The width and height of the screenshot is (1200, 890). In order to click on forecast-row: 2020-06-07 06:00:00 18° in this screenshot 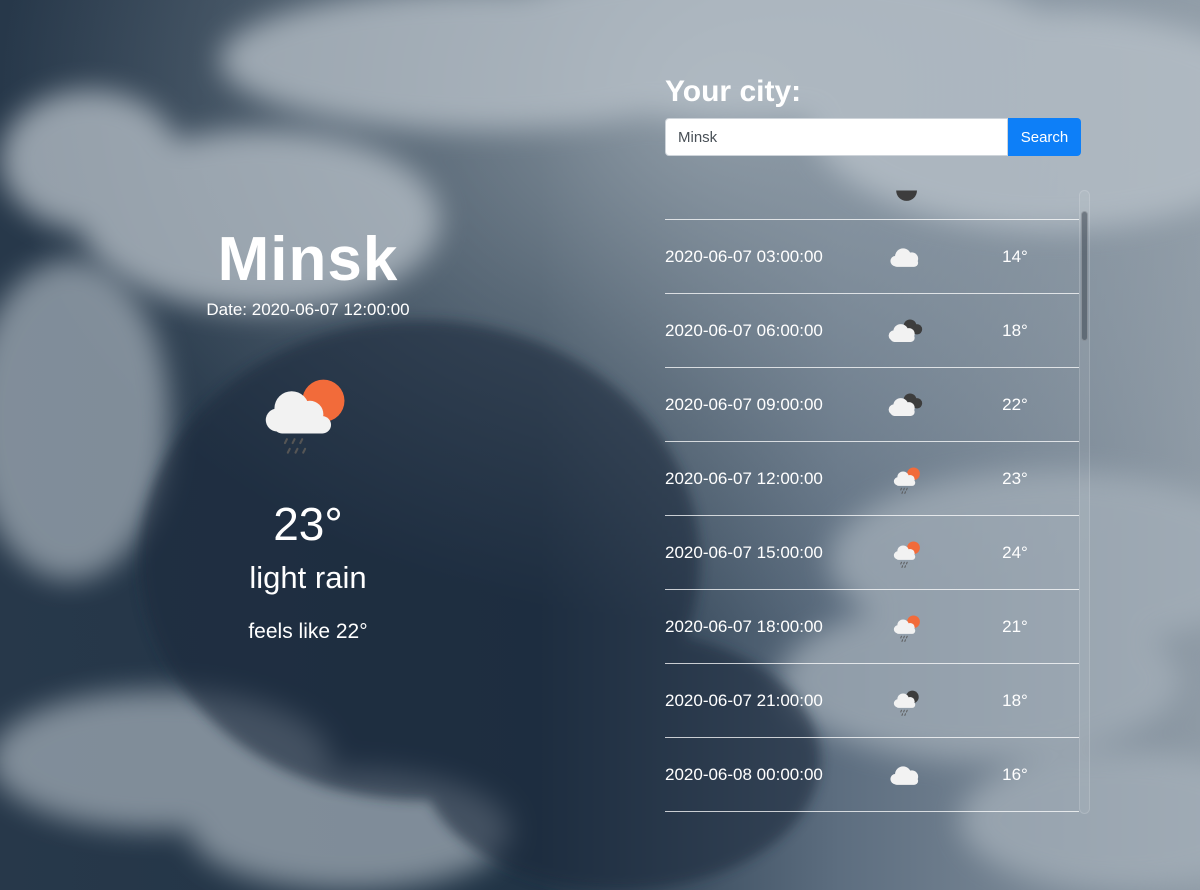, I will do `click(872, 331)`.